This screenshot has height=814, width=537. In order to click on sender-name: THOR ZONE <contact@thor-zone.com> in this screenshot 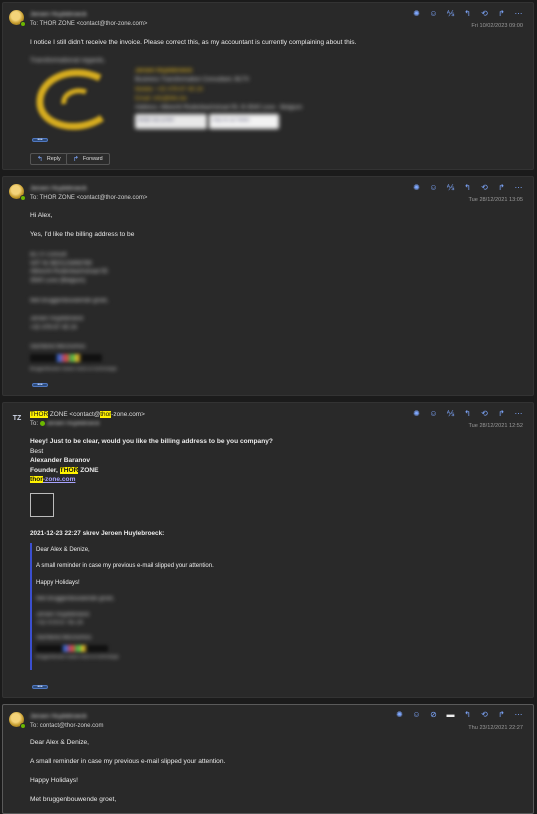, I will do `click(87, 414)`.